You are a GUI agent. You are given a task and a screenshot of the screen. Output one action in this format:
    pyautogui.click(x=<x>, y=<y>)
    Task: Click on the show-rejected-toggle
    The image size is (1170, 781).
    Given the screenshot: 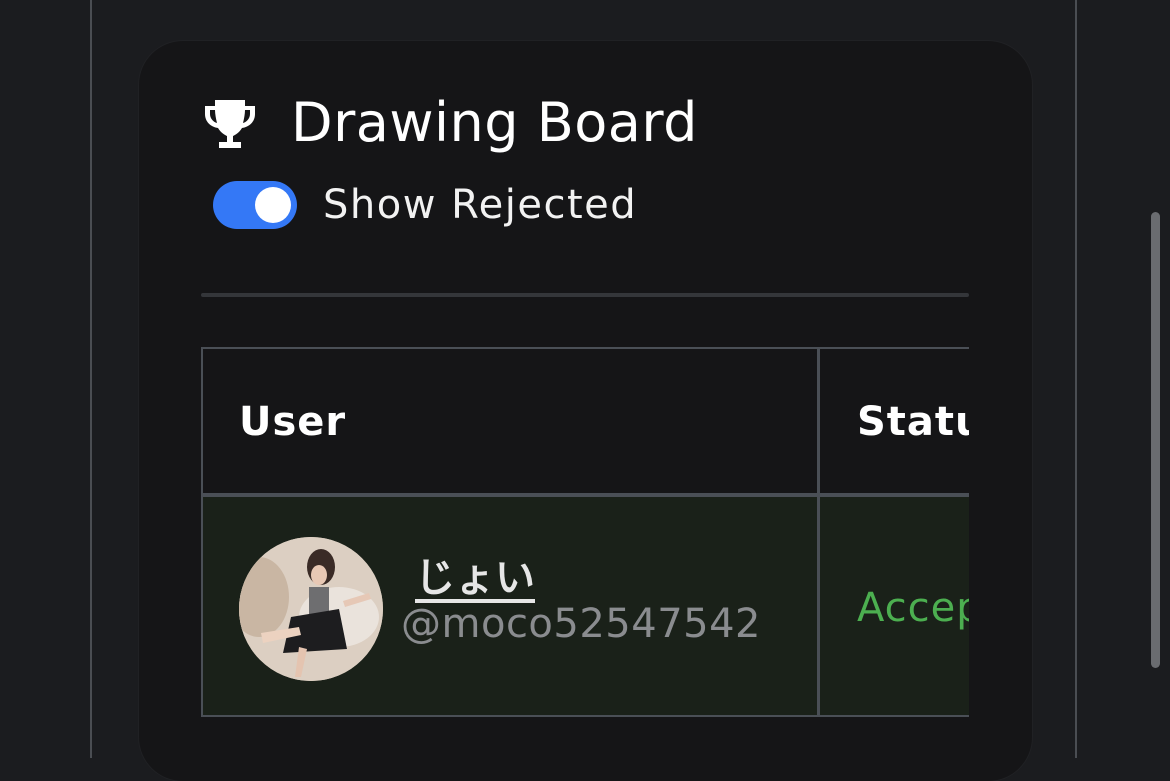 What is the action you would take?
    pyautogui.click(x=255, y=205)
    